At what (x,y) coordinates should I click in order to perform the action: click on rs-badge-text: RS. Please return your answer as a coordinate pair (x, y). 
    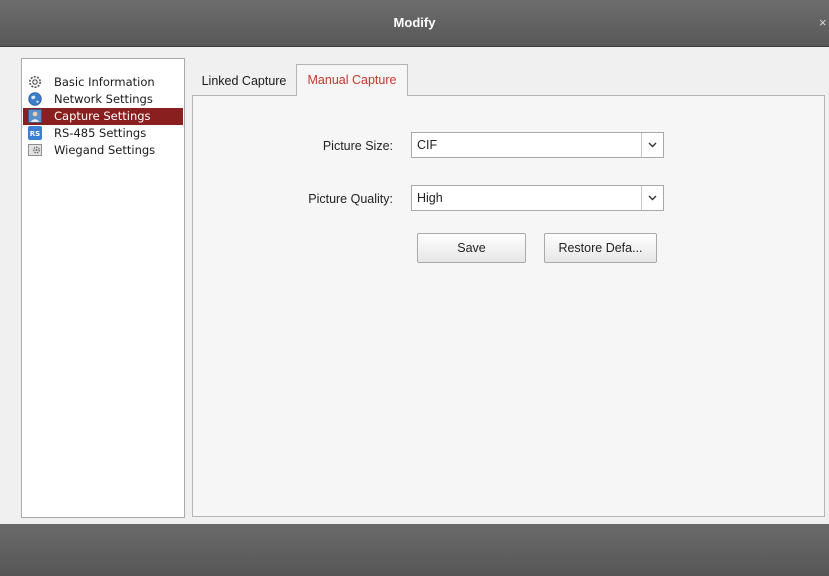
    Looking at the image, I should click on (35, 134).